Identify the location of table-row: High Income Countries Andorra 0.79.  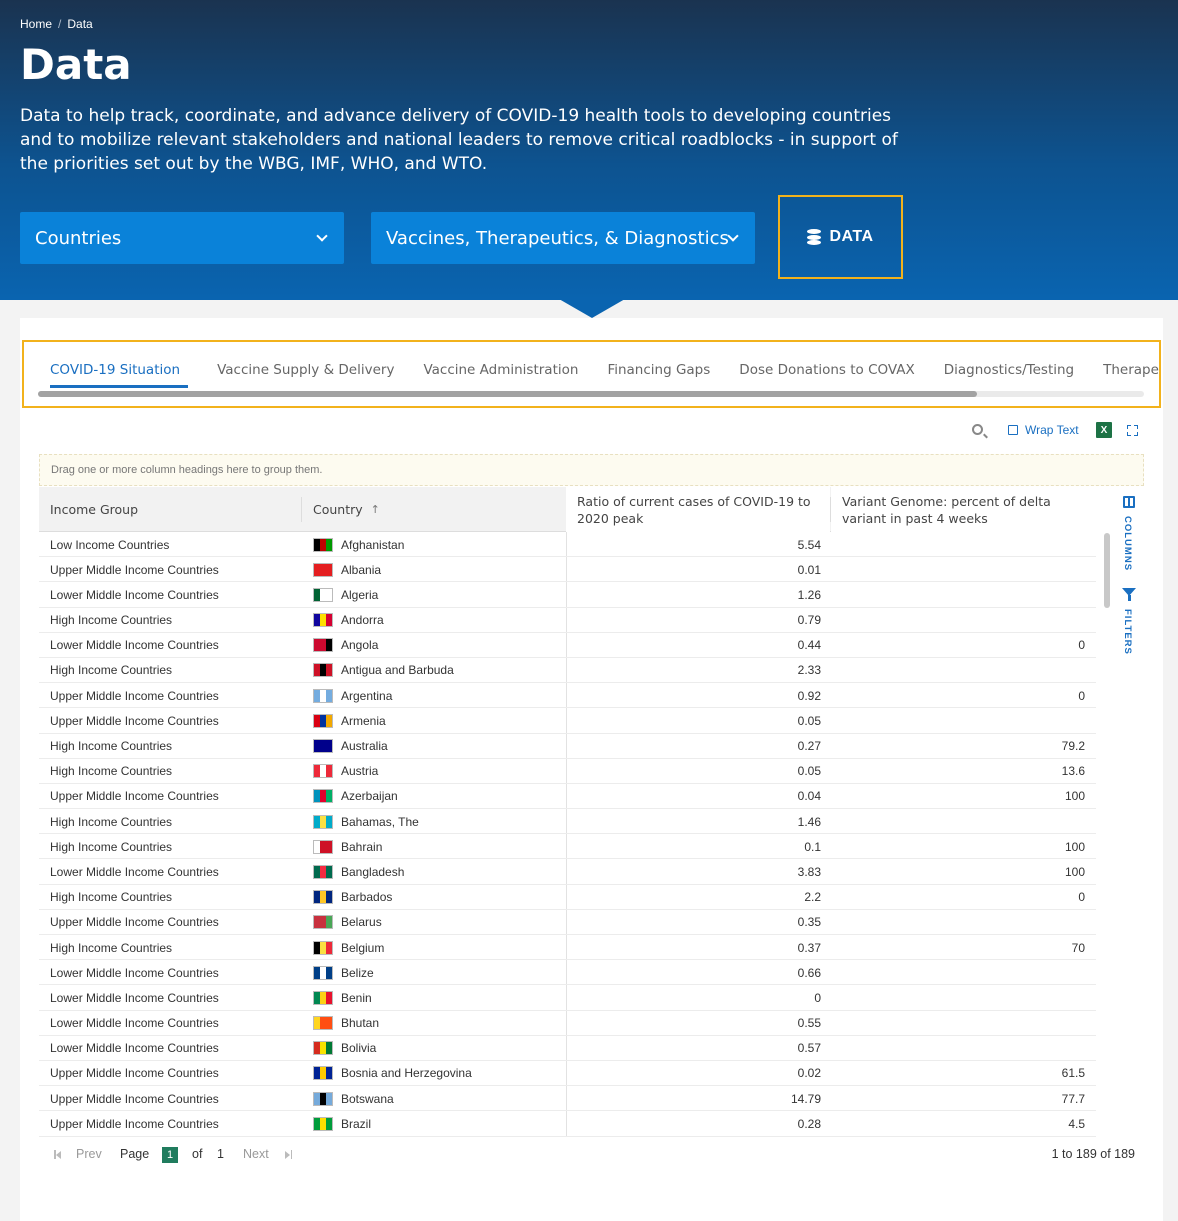
(567, 620).